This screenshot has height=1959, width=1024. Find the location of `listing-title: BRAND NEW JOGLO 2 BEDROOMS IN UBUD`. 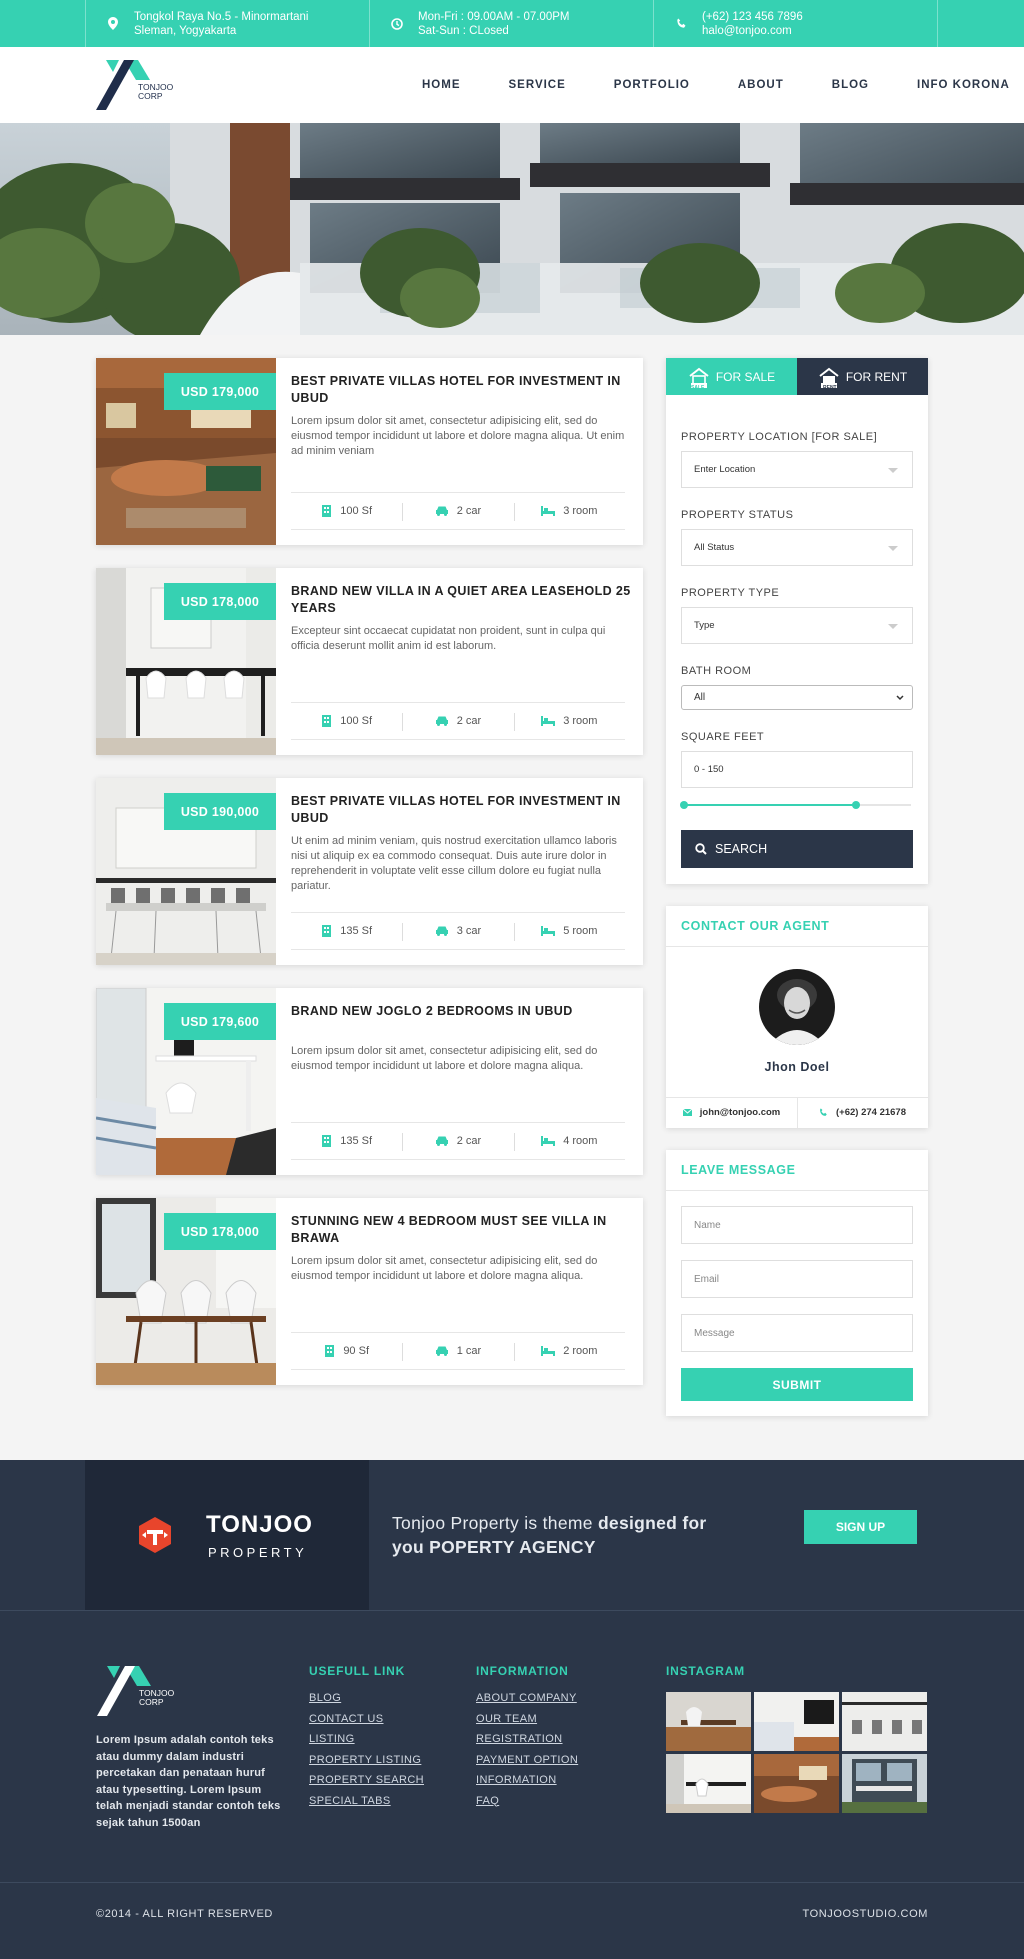

listing-title: BRAND NEW JOGLO 2 BEDROOMS IN UBUD is located at coordinates (461, 1011).